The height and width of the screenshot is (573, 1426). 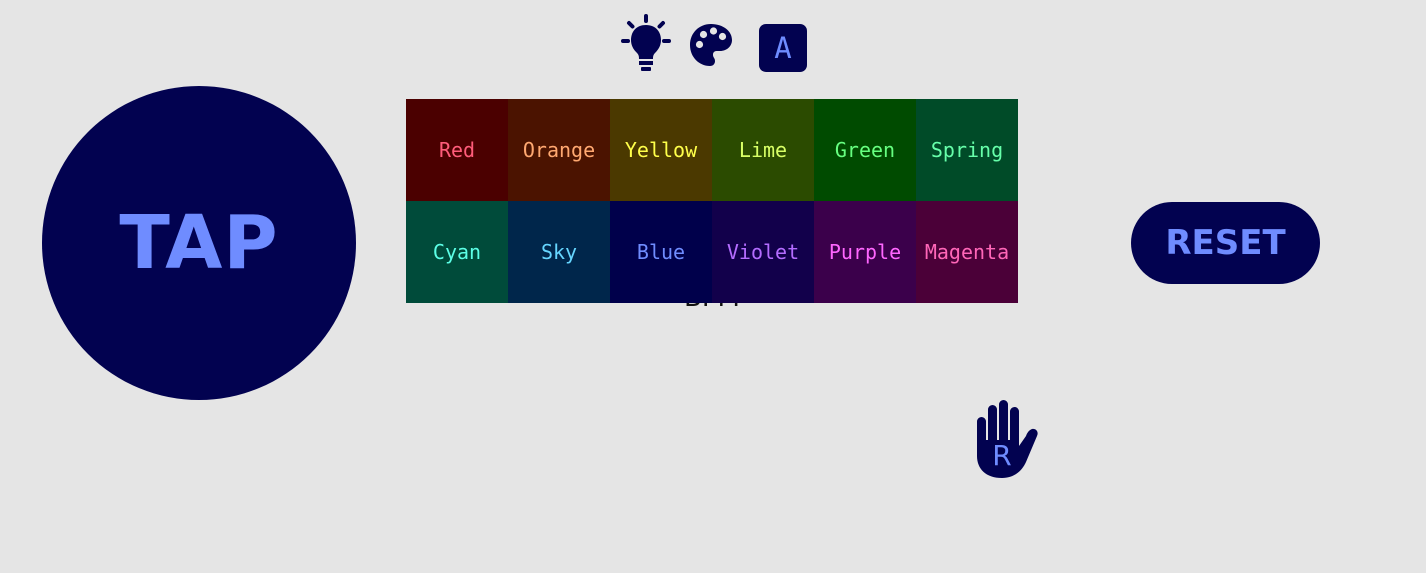 I want to click on hand-icon: R, so click(x=1007, y=439).